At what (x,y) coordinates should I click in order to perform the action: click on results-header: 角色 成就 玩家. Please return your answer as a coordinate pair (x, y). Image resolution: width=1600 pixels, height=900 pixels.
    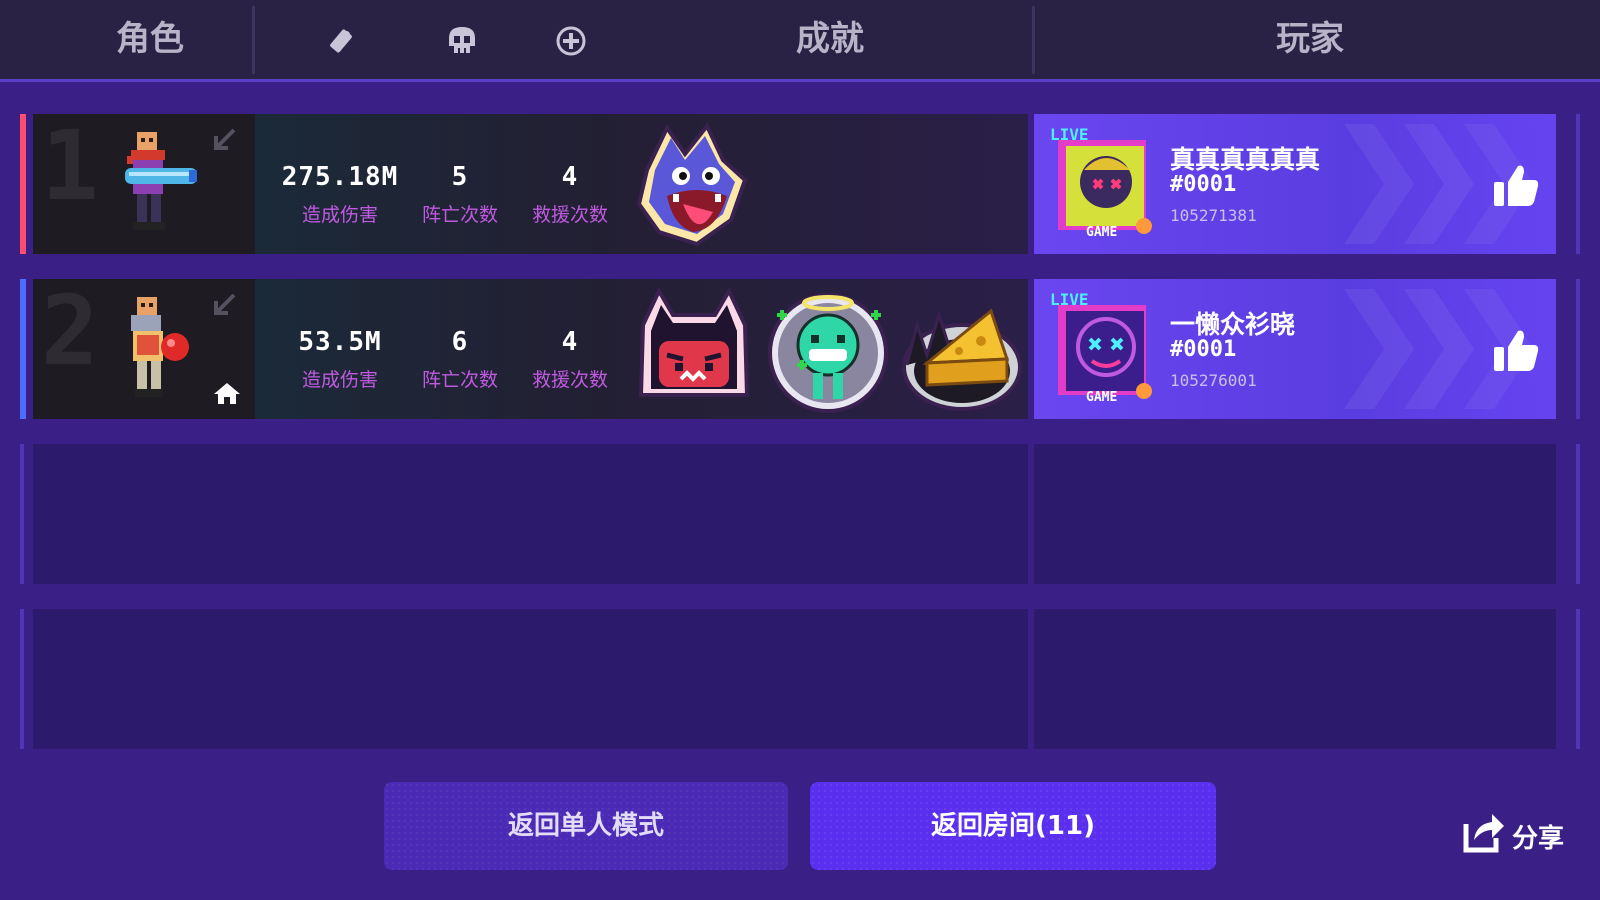
    Looking at the image, I should click on (800, 41).